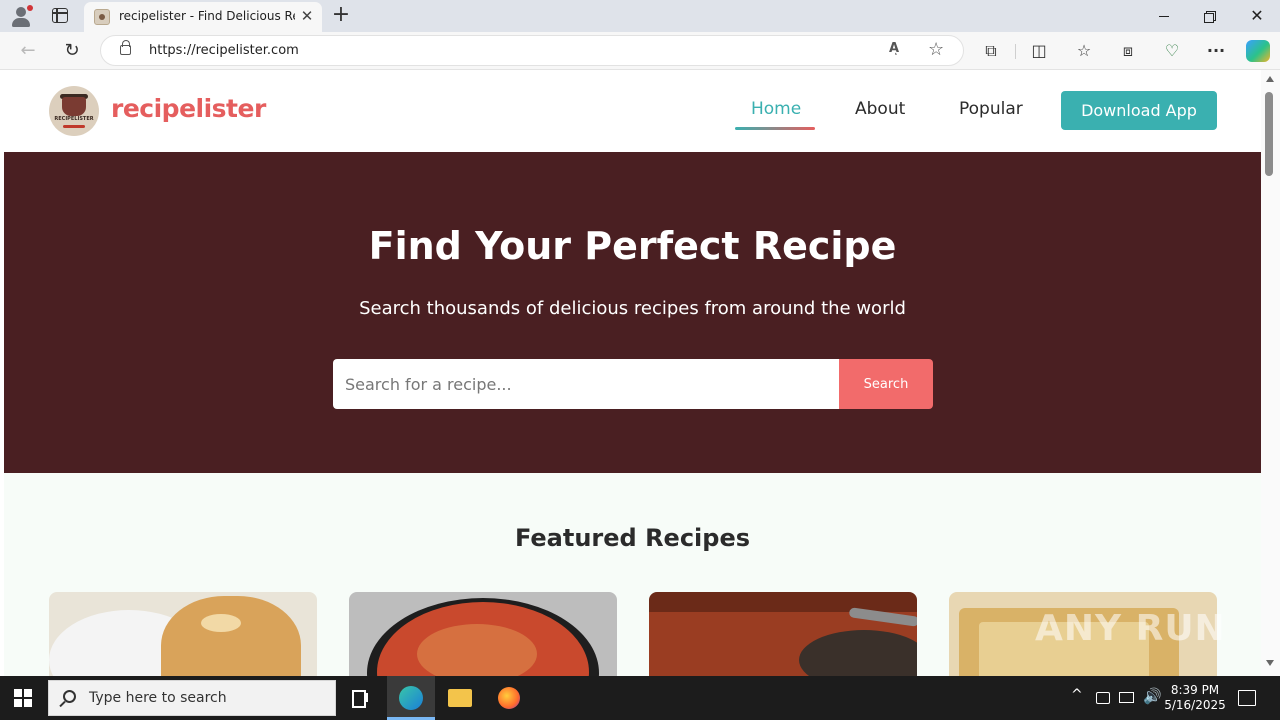  Describe the element at coordinates (28, 51) in the screenshot. I see `back-icon: ←` at that location.